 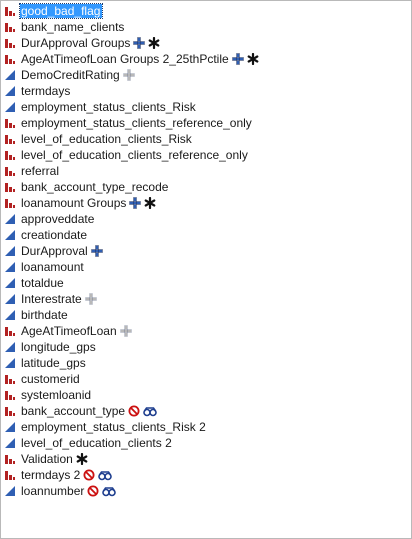 What do you see at coordinates (136, 123) in the screenshot?
I see `column-name: employment_status_clients_reference_only` at bounding box center [136, 123].